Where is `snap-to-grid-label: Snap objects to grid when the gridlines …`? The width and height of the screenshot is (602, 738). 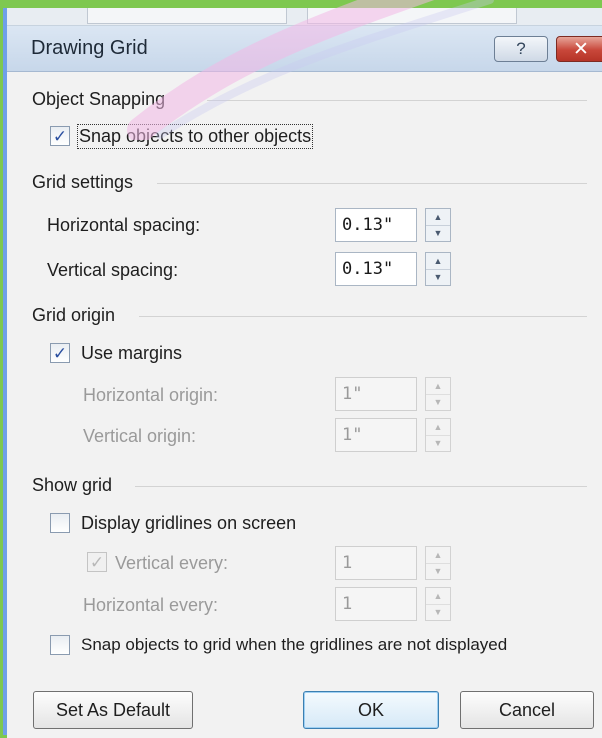
snap-to-grid-label: Snap objects to grid when the gridlines … is located at coordinates (294, 645).